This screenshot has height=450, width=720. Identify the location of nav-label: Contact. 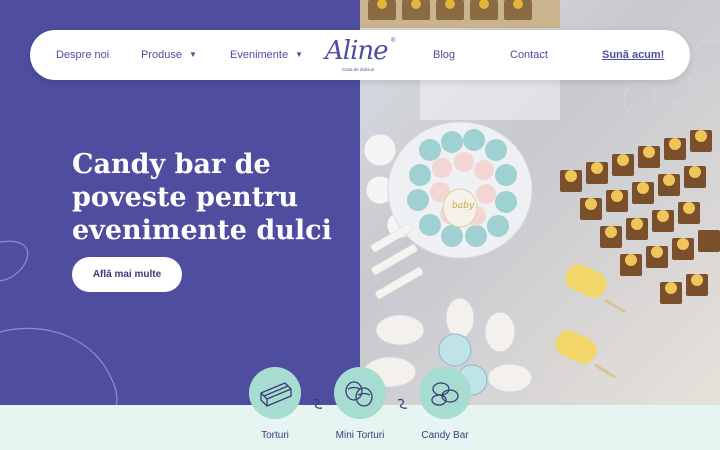
(529, 55).